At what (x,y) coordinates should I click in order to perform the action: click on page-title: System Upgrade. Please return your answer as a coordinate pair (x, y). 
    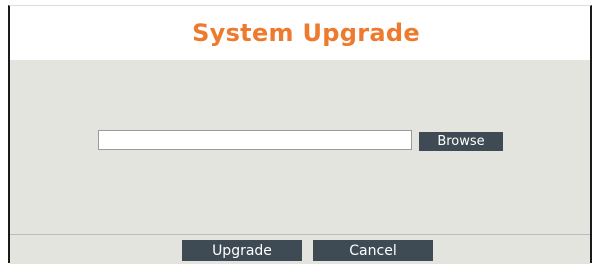
    Looking at the image, I should click on (306, 33).